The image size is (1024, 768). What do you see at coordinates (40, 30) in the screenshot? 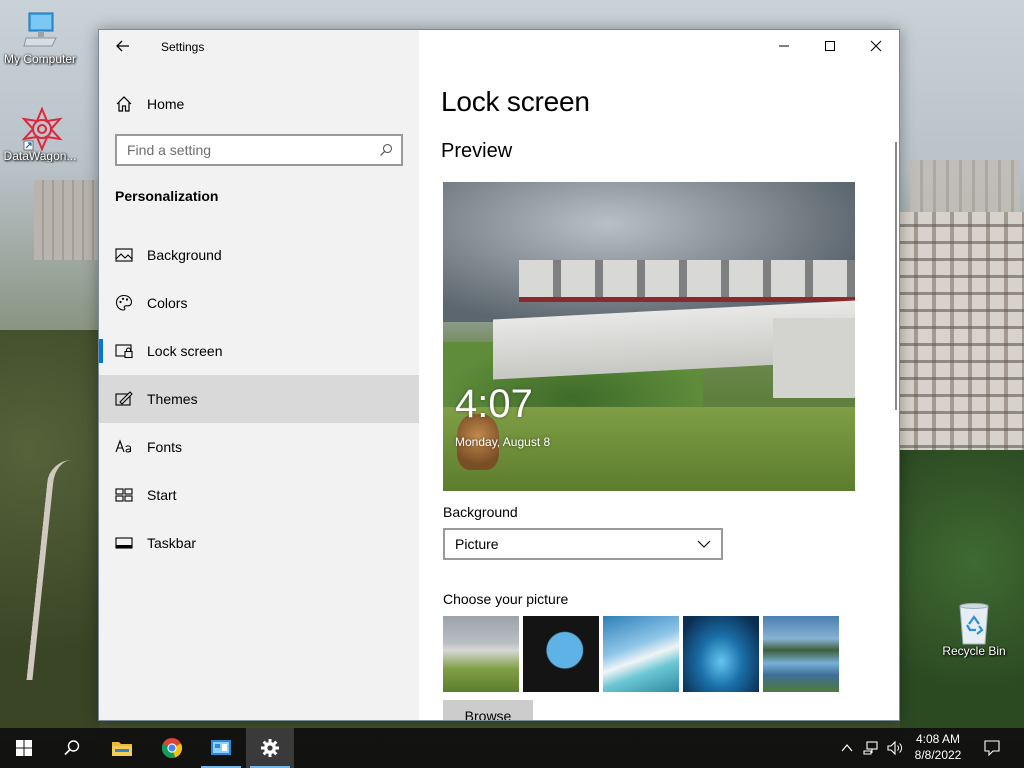
I see `computer-icon` at bounding box center [40, 30].